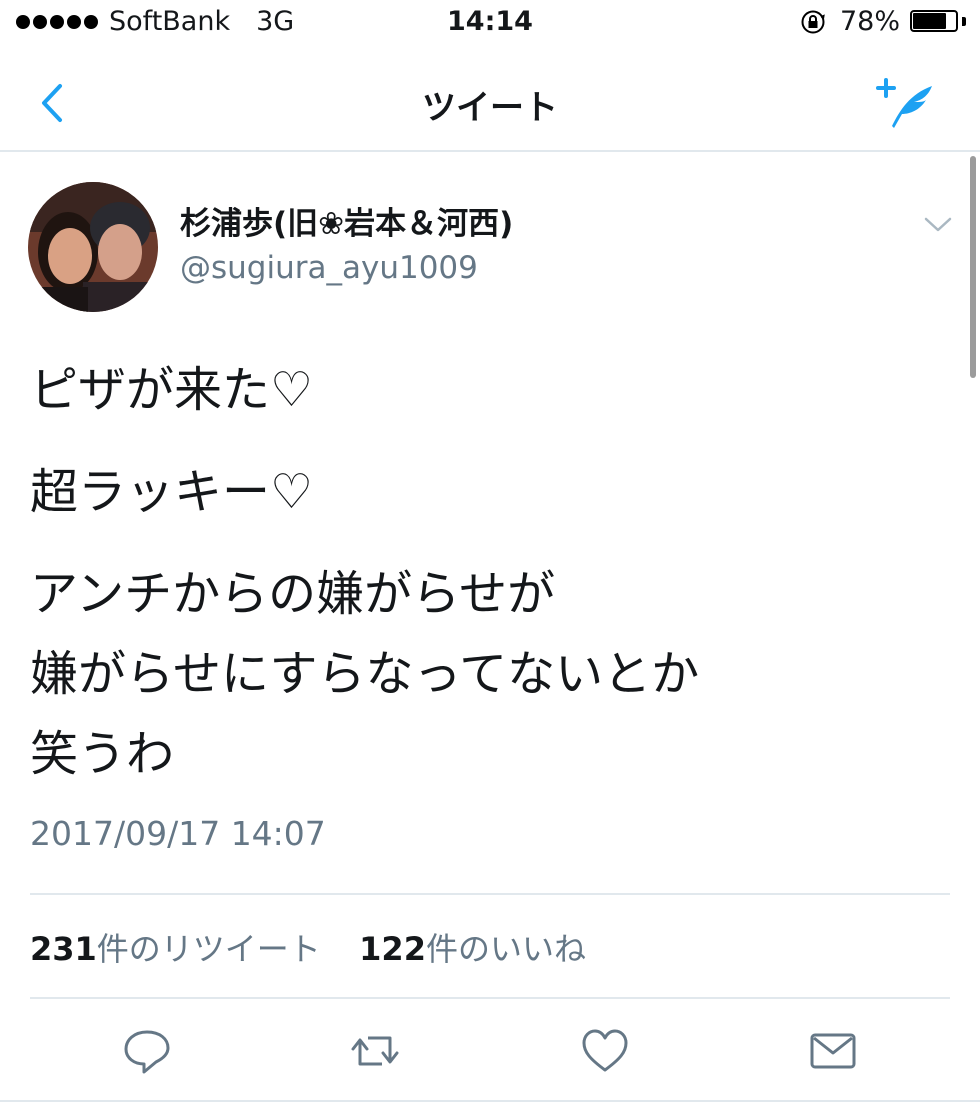 The width and height of the screenshot is (980, 1120). I want to click on battery-percent: 78%, so click(869, 21).